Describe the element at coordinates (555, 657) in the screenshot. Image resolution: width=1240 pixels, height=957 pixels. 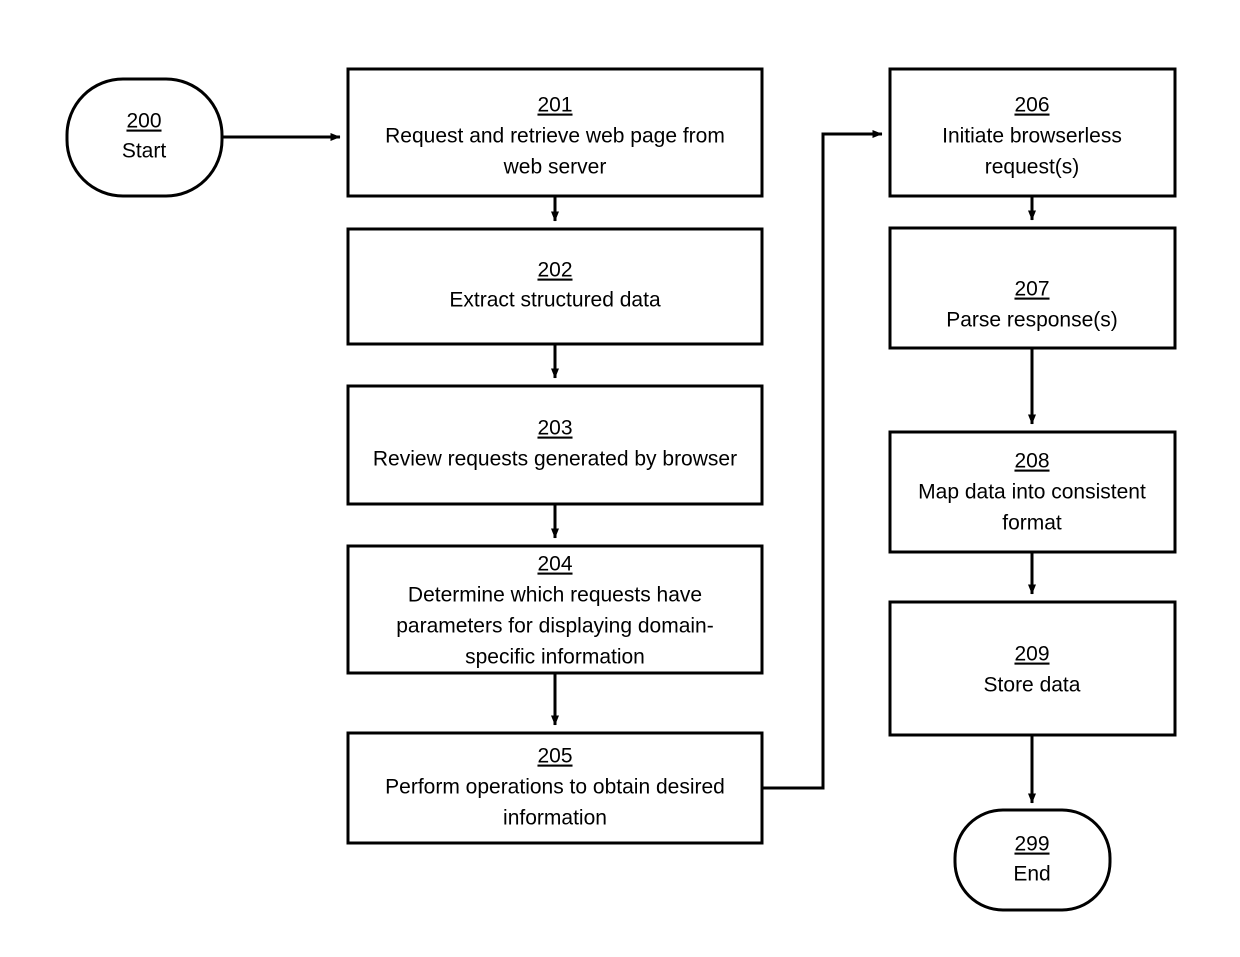
I see `node-204-line3: specific information` at that location.